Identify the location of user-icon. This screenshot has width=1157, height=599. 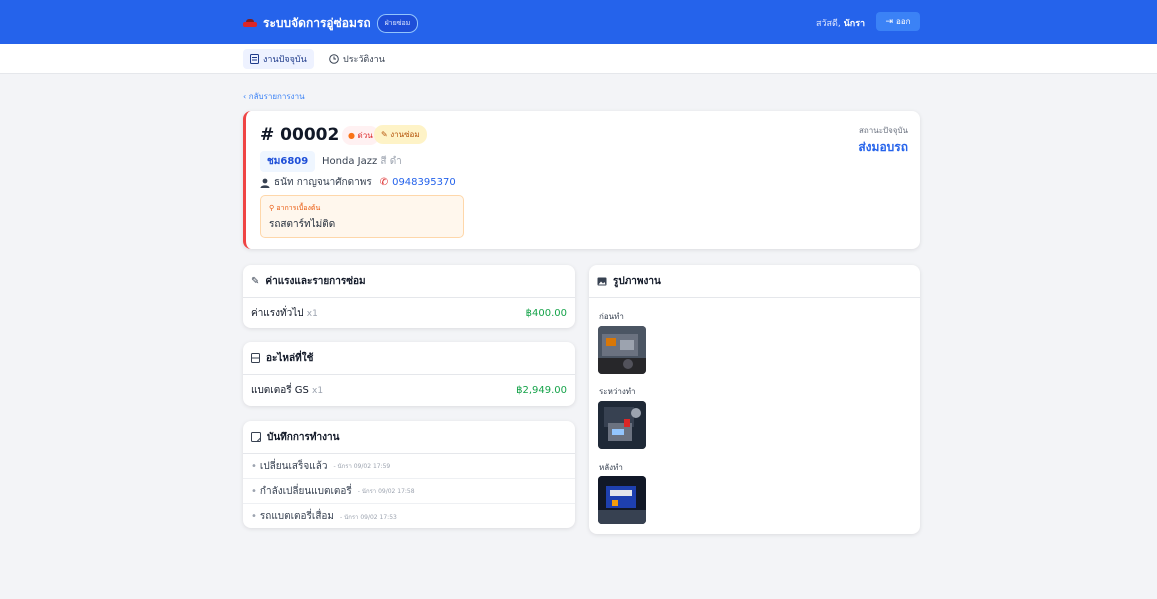
(265, 183).